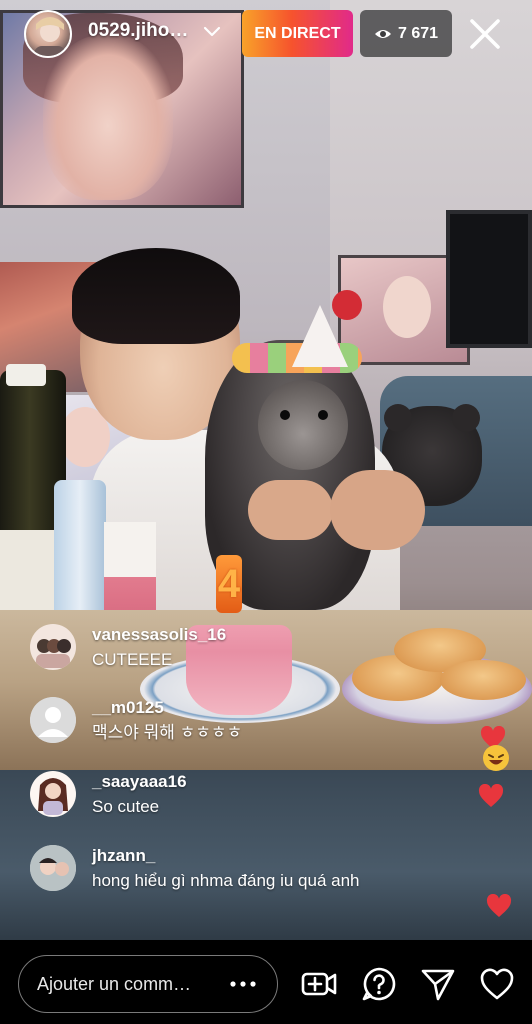  Describe the element at coordinates (128, 648) in the screenshot. I see `comment-item: vanessasolis_16 CUTEEEE` at that location.